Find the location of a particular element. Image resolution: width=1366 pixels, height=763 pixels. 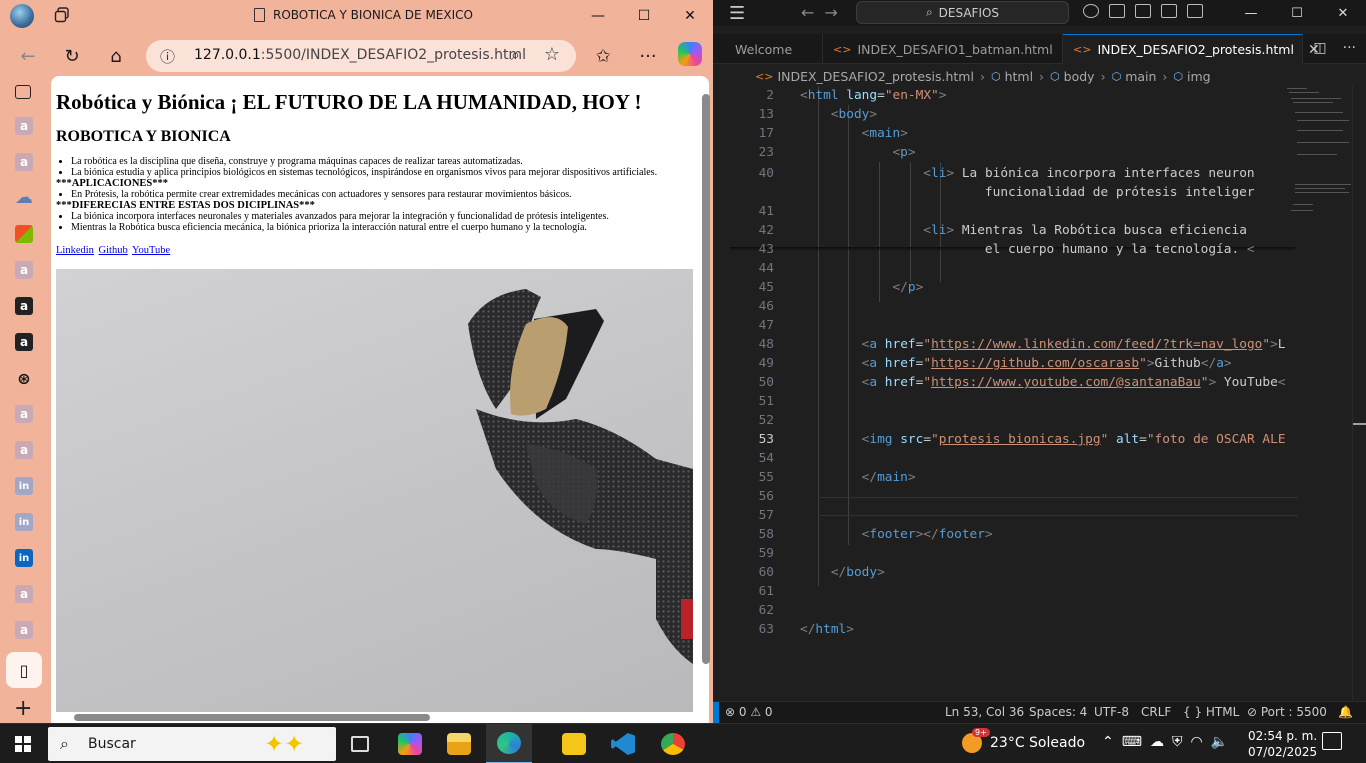

edge-taskbar-icon is located at coordinates (509, 743).